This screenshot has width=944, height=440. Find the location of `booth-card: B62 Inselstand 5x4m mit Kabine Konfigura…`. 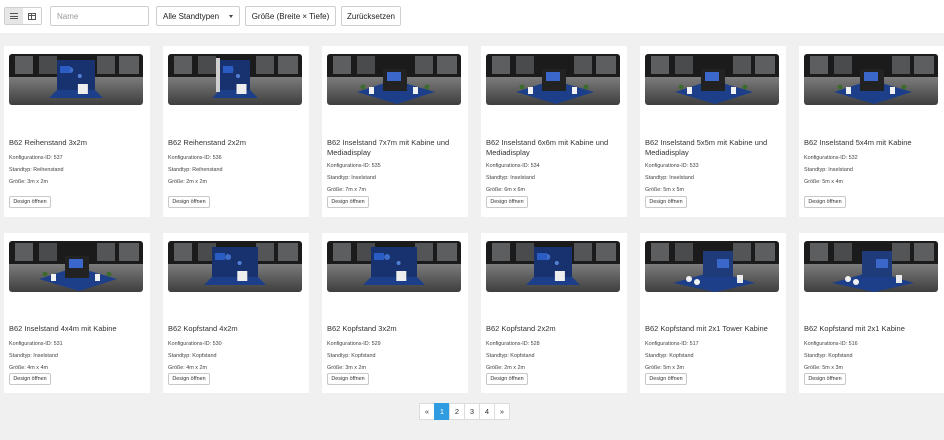

booth-card: B62 Inselstand 5x4m mit Kabine Konfigura… is located at coordinates (871, 131).